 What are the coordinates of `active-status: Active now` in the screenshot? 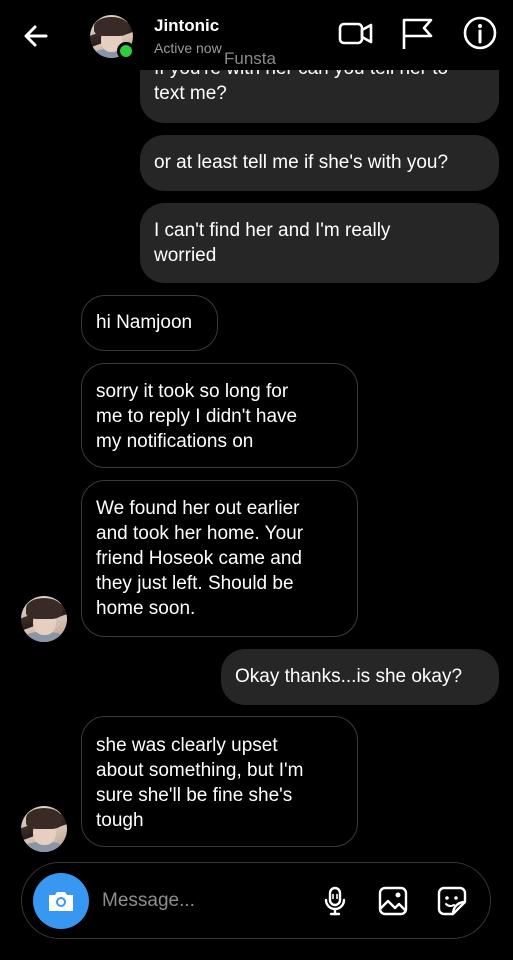 It's located at (188, 48).